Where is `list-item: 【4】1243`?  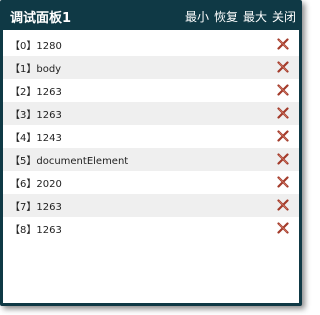 list-item: 【4】1243 is located at coordinates (151, 136).